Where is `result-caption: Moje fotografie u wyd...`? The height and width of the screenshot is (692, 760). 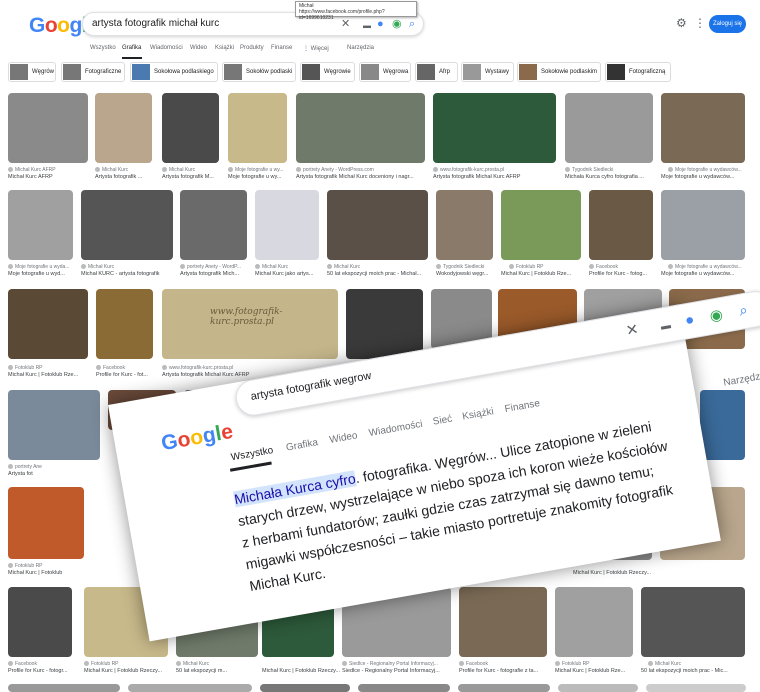 result-caption: Moje fotografie u wyd... is located at coordinates (36, 274).